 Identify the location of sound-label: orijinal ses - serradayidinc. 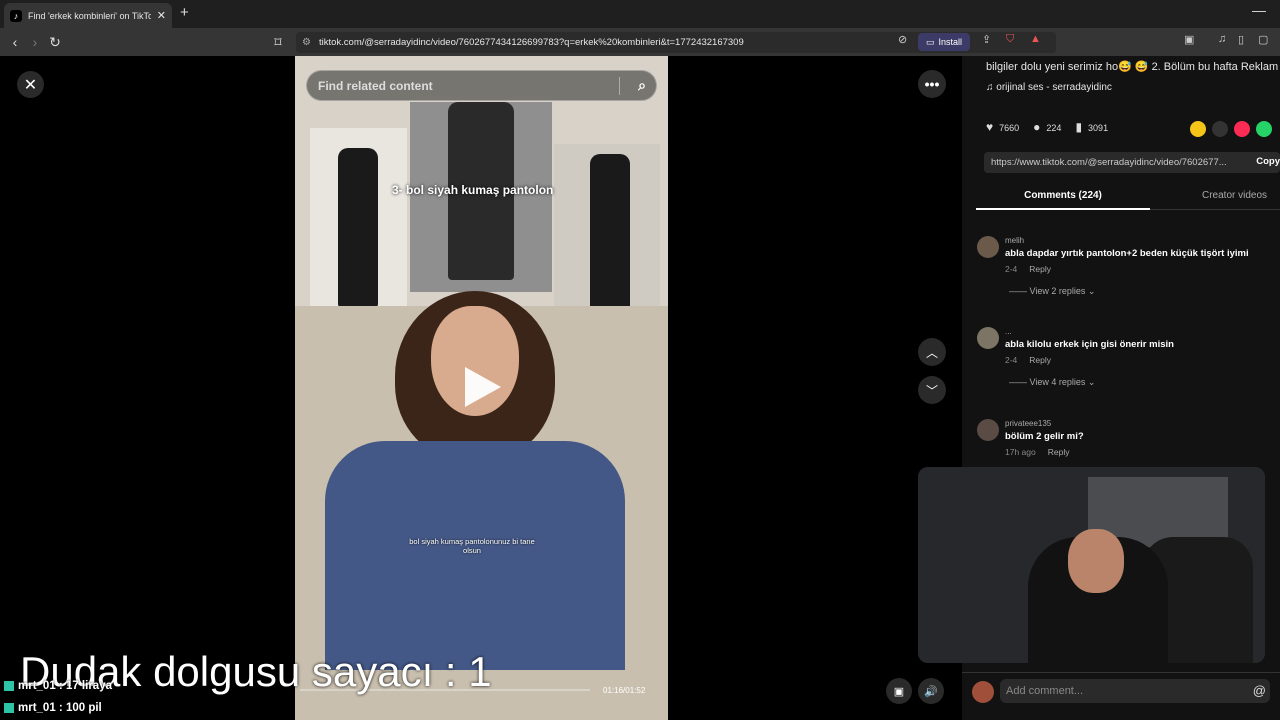
(1054, 87).